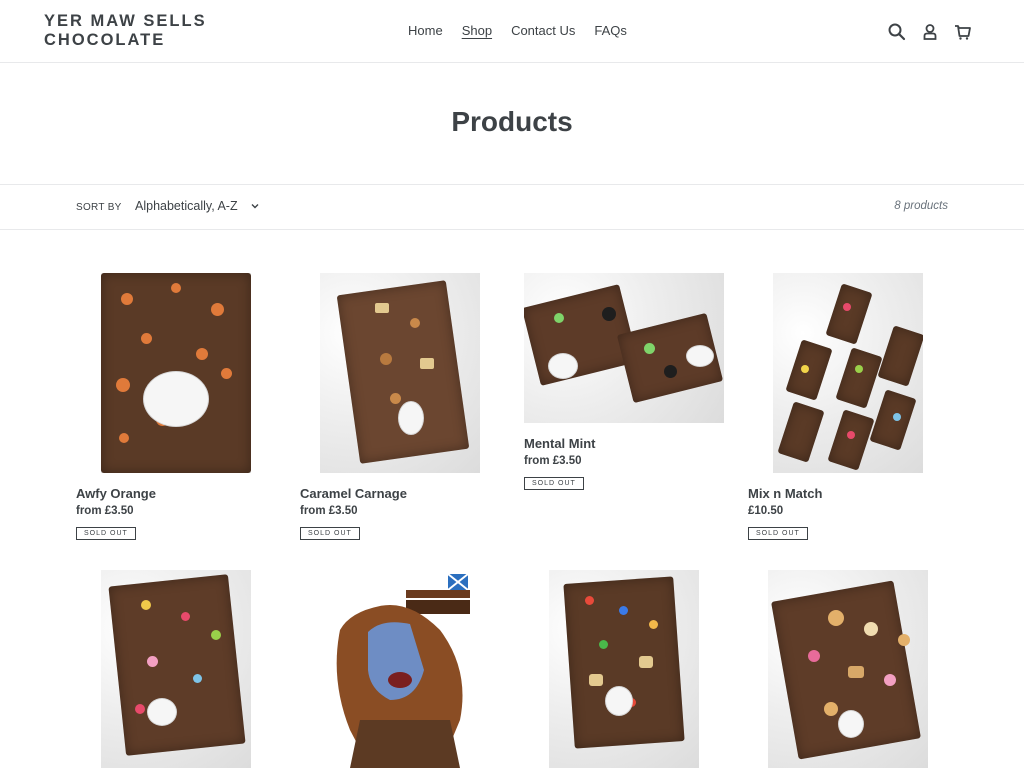  What do you see at coordinates (405, 670) in the screenshot?
I see `braveheart-illustration-image` at bounding box center [405, 670].